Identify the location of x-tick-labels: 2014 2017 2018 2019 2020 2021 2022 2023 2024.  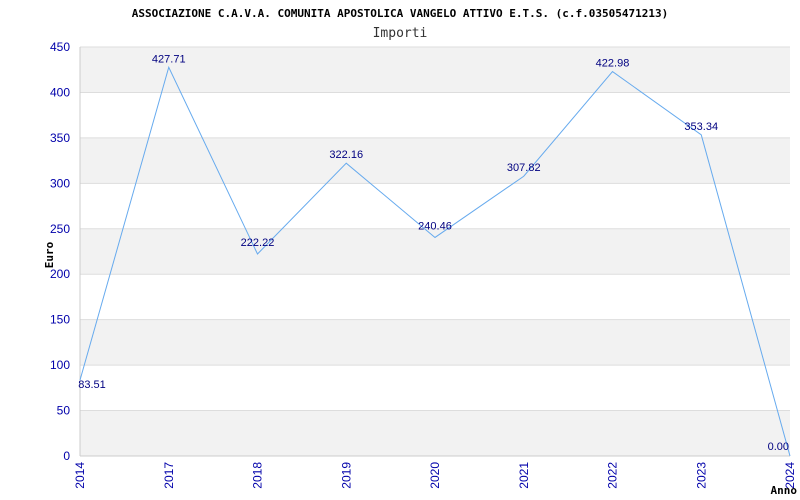
(435, 475).